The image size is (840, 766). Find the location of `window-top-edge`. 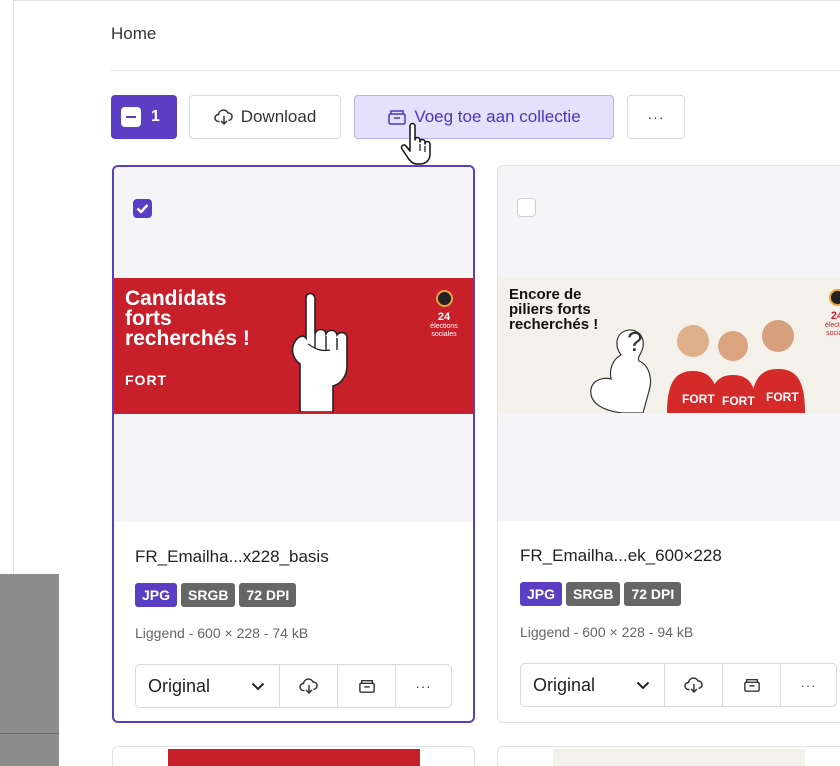

window-top-edge is located at coordinates (427, 2).